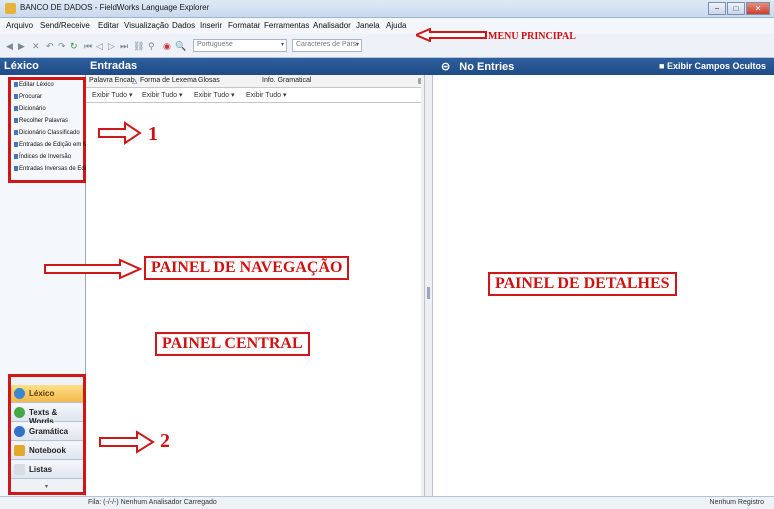 This screenshot has height=509, width=774. I want to click on column-glosas: Glosas, so click(209, 80).